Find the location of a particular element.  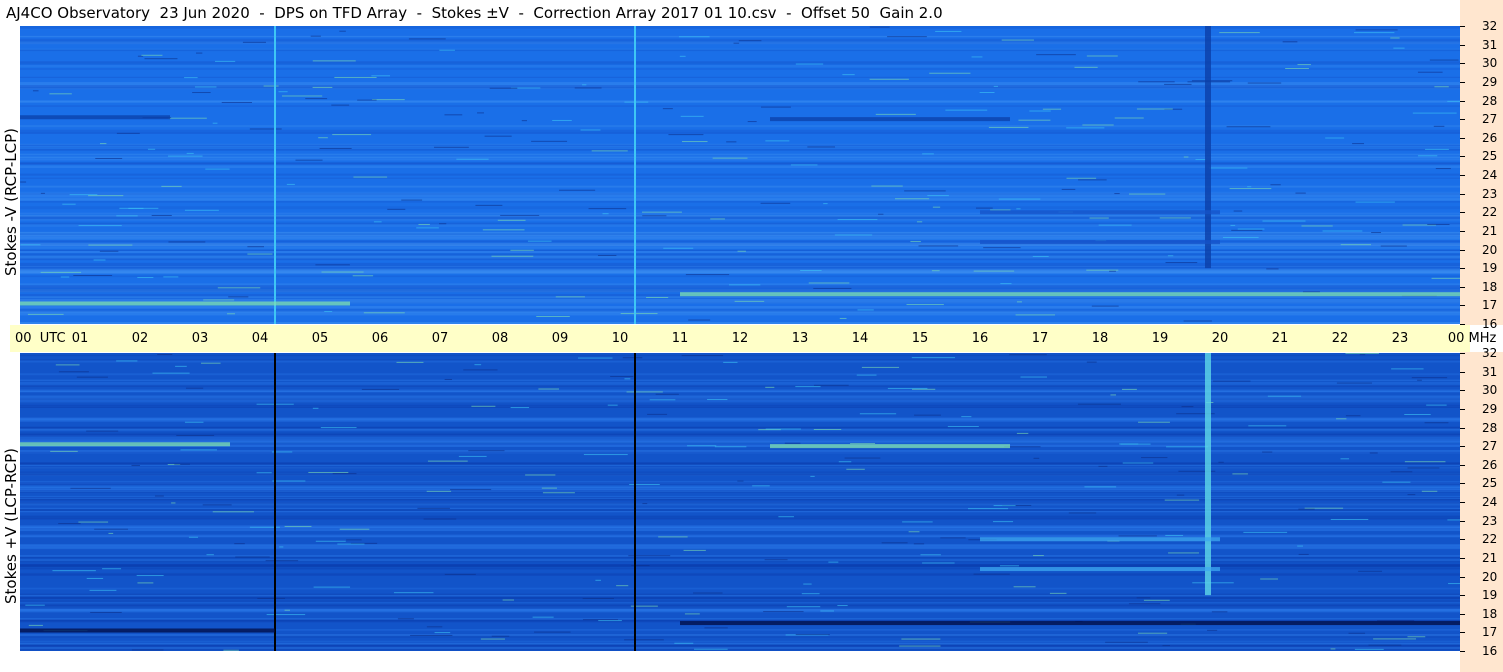

utc-tick-label: 06 is located at coordinates (380, 338).